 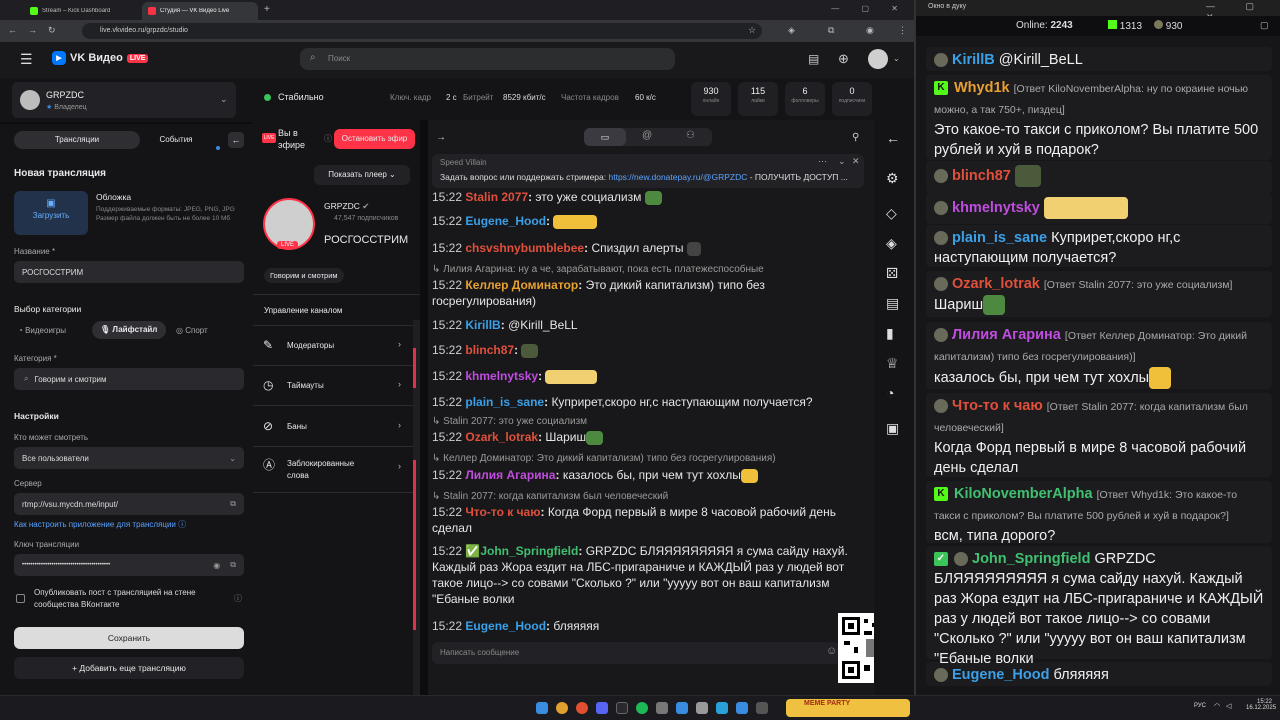 I want to click on telegram-icon, so click(x=722, y=708).